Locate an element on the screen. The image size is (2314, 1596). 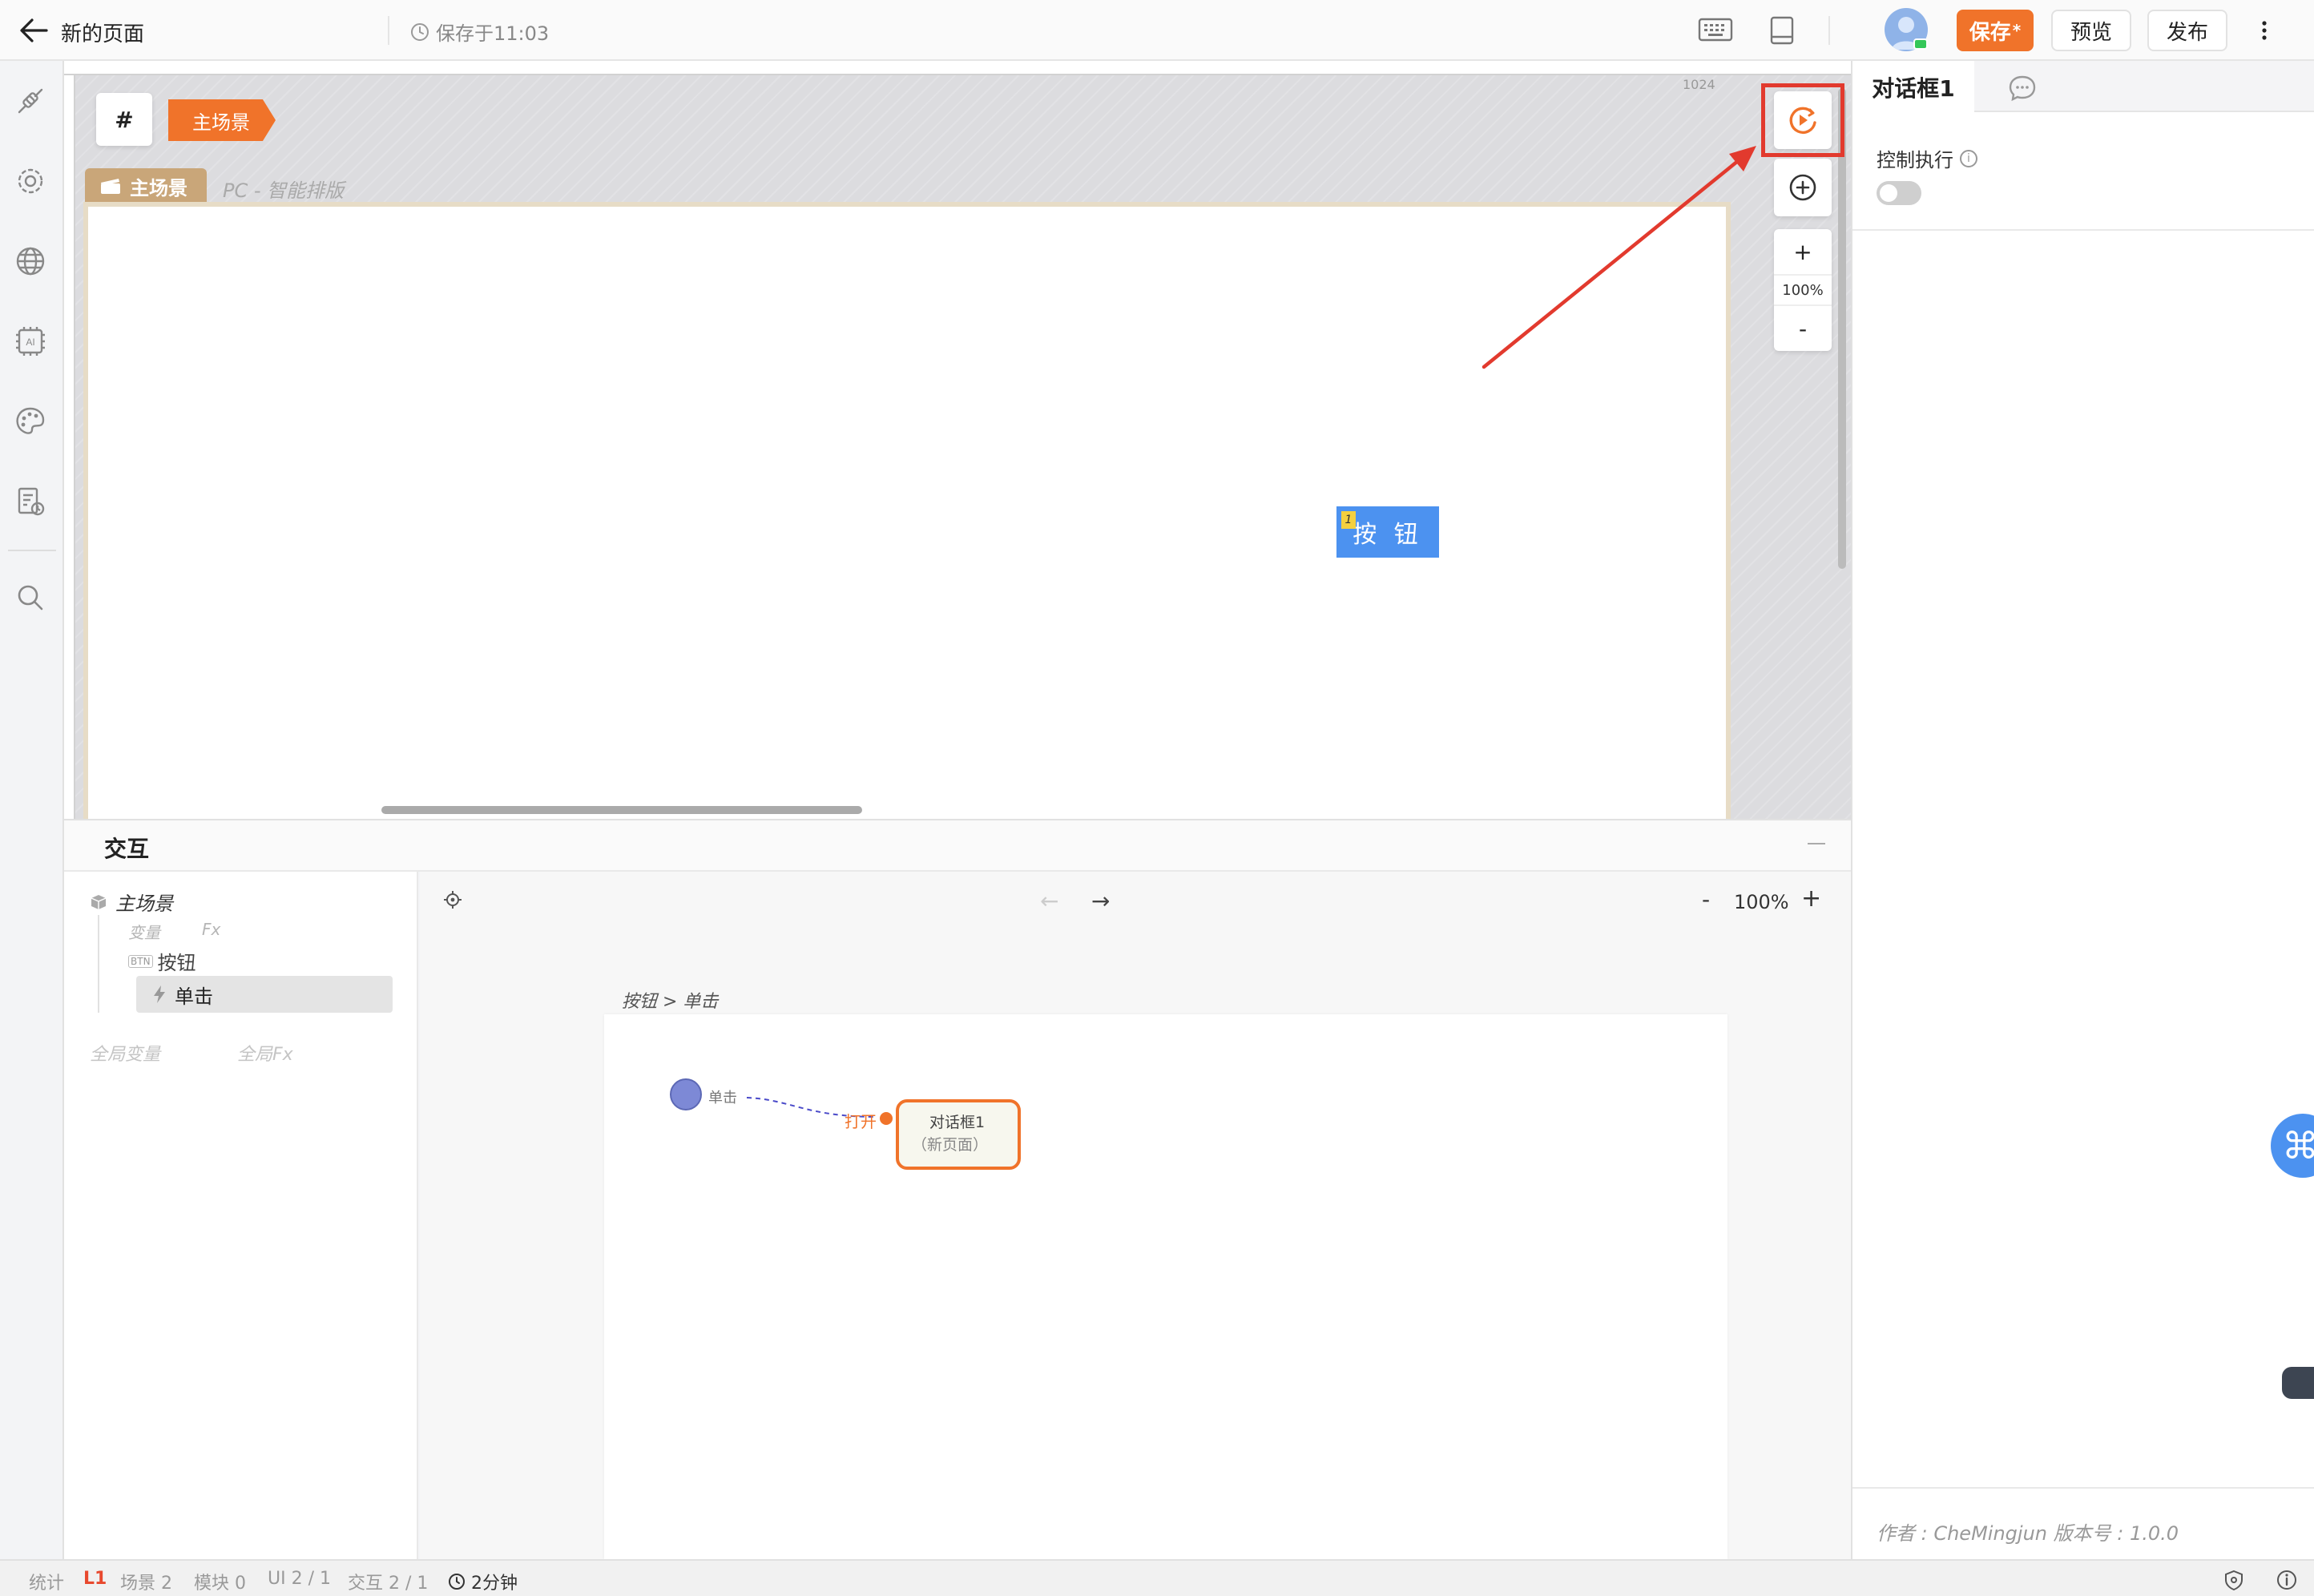
info-circle-icon is located at coordinates (2287, 1580).